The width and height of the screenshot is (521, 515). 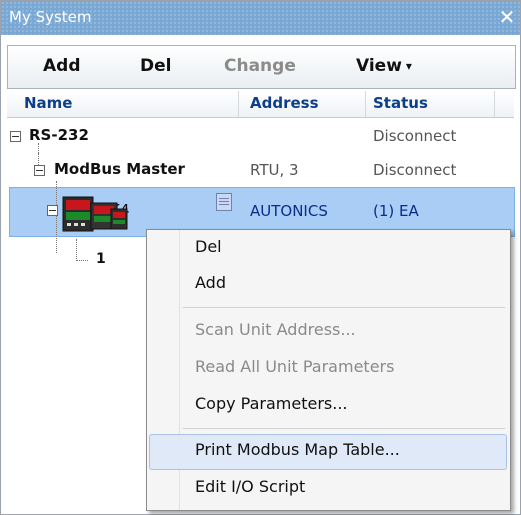 I want to click on tree-node-name: RS-232, so click(x=59, y=135).